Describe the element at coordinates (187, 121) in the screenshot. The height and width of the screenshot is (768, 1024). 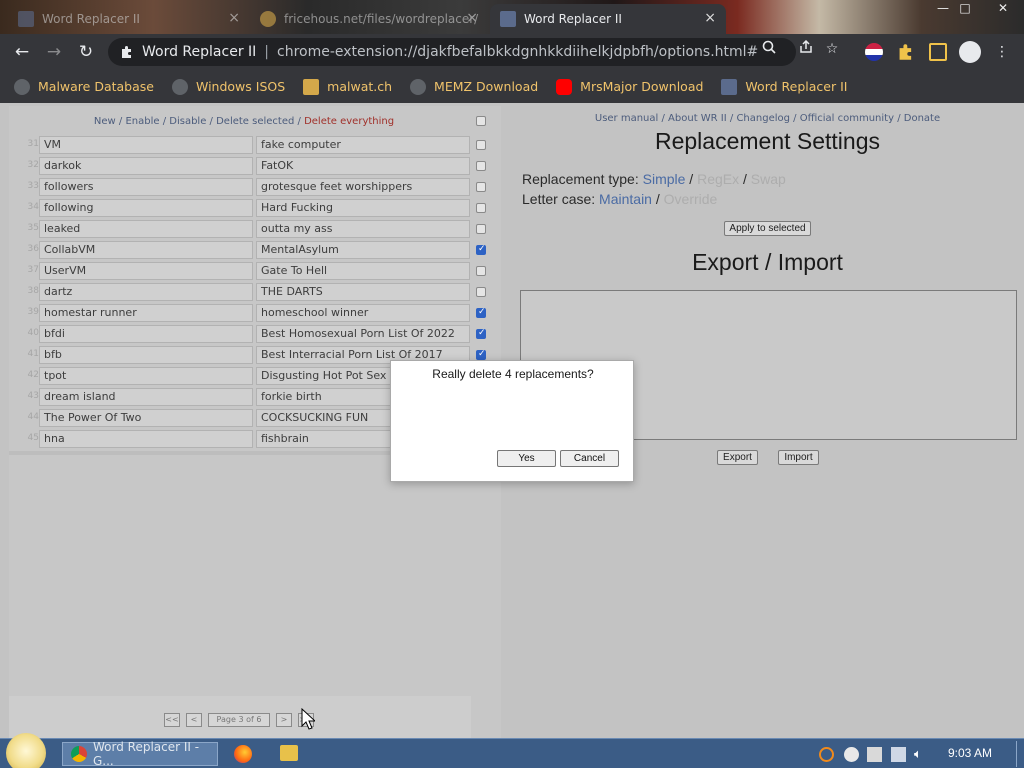
I see `disable-link: Disable` at that location.